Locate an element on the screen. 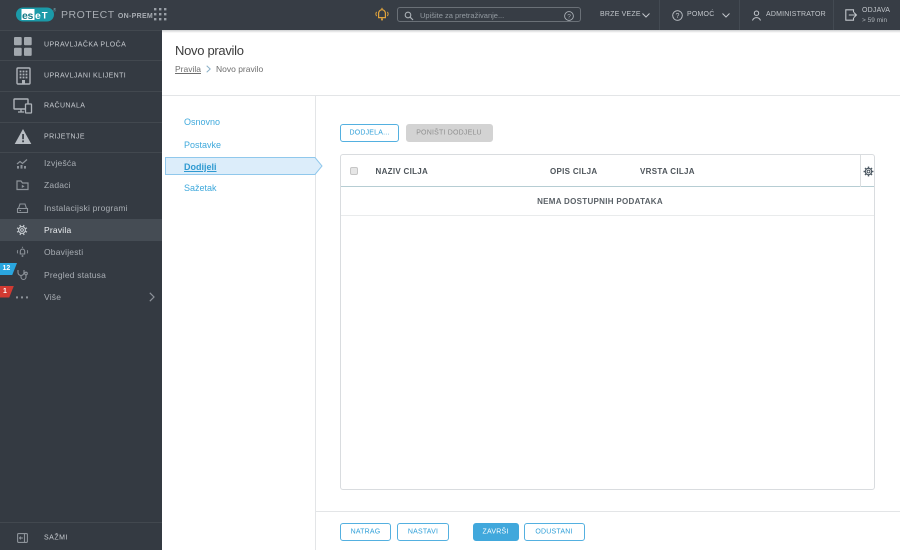 This screenshot has width=900, height=550. svg-text: e is located at coordinates (38, 16).